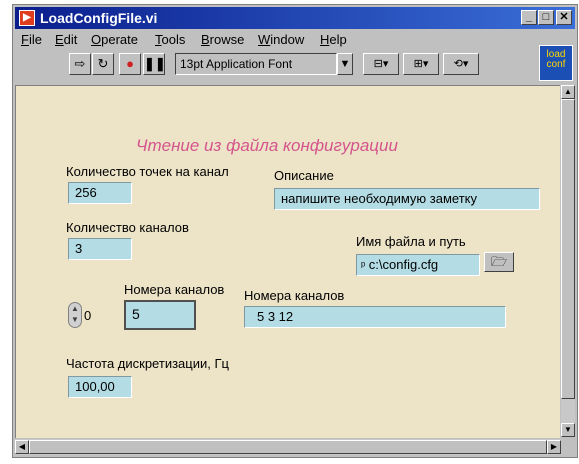 The height and width of the screenshot is (464, 579). What do you see at coordinates (66, 39) in the screenshot?
I see `menu-edit: Edit` at bounding box center [66, 39].